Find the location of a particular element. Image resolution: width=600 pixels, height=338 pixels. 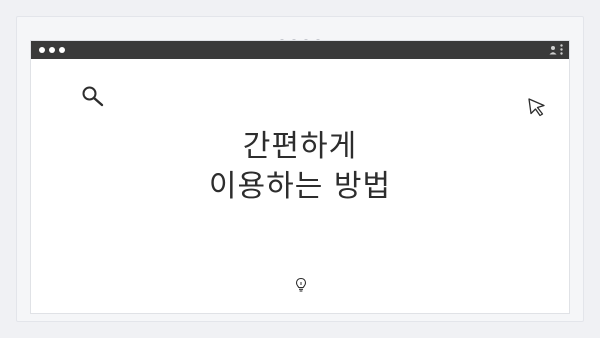

lightbulb-icon is located at coordinates (301, 284).